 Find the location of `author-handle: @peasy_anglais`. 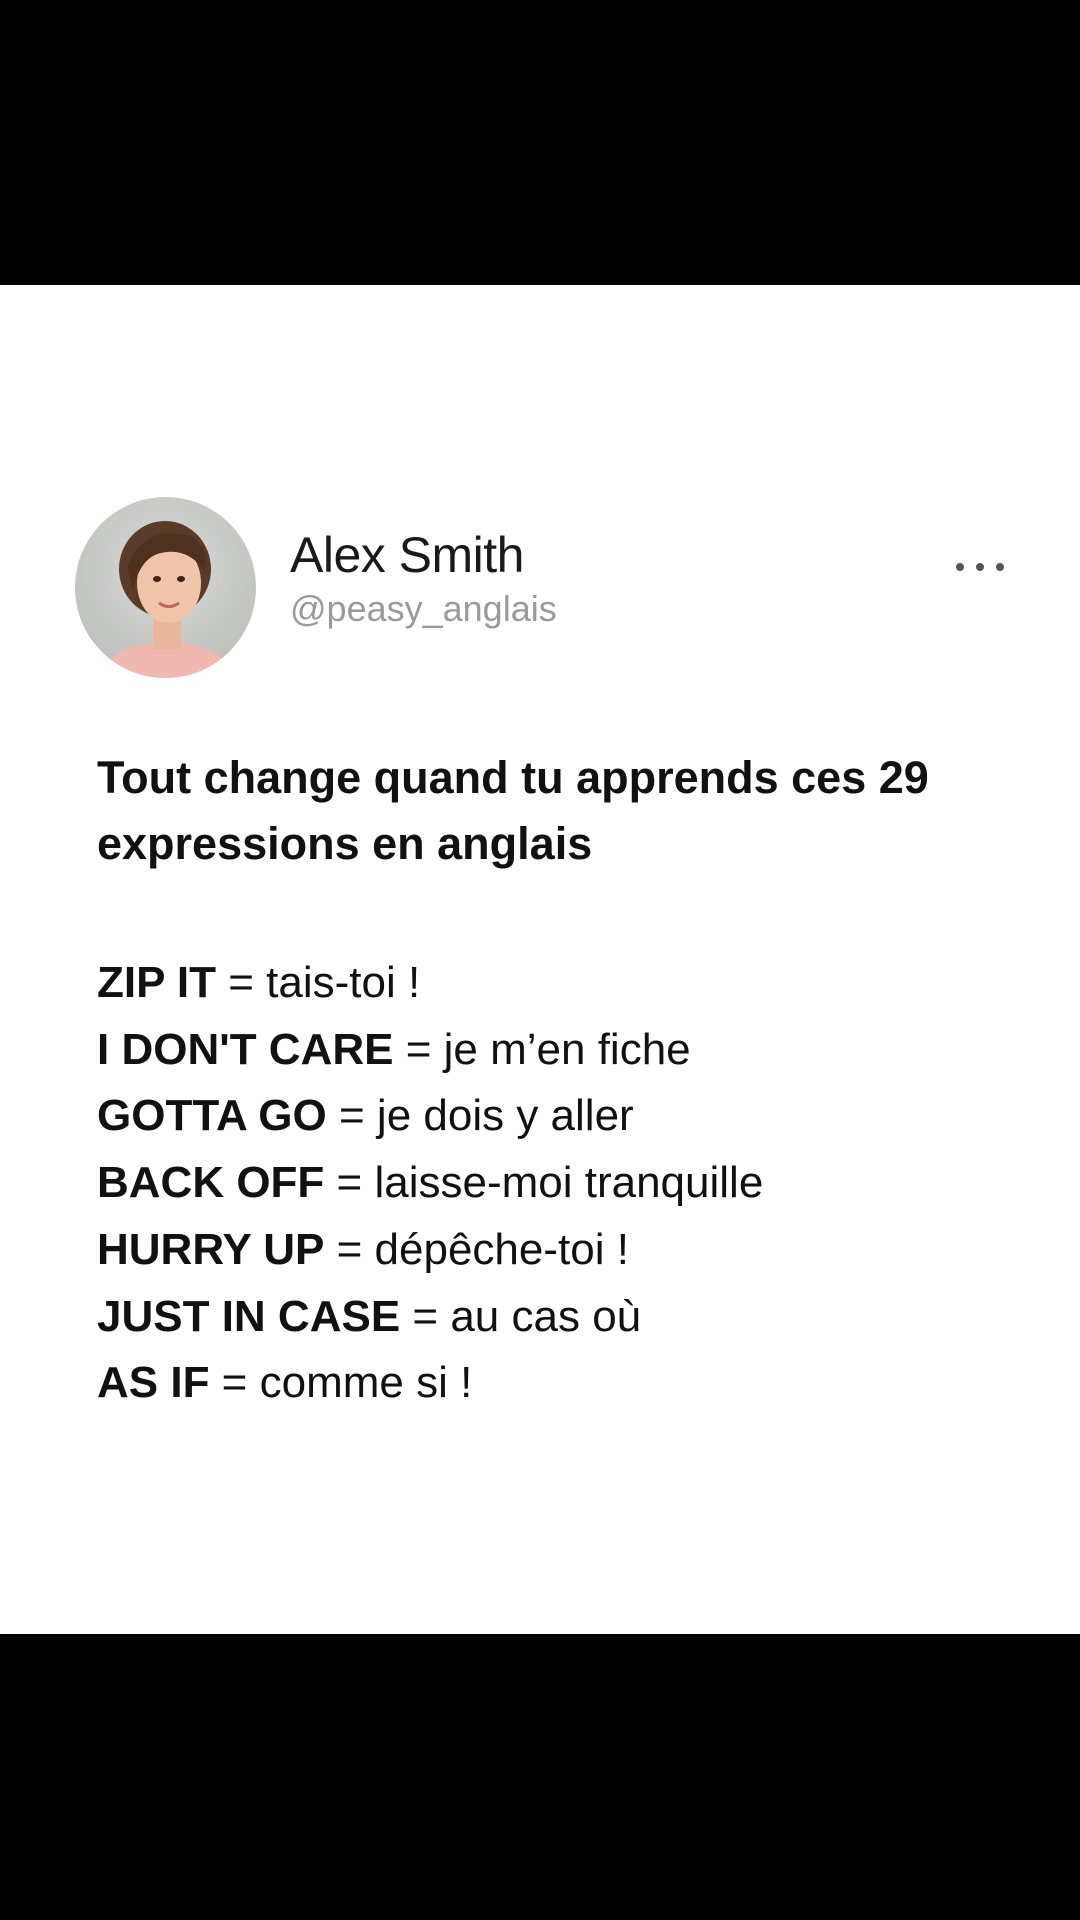

author-handle: @peasy_anglais is located at coordinates (423, 609).